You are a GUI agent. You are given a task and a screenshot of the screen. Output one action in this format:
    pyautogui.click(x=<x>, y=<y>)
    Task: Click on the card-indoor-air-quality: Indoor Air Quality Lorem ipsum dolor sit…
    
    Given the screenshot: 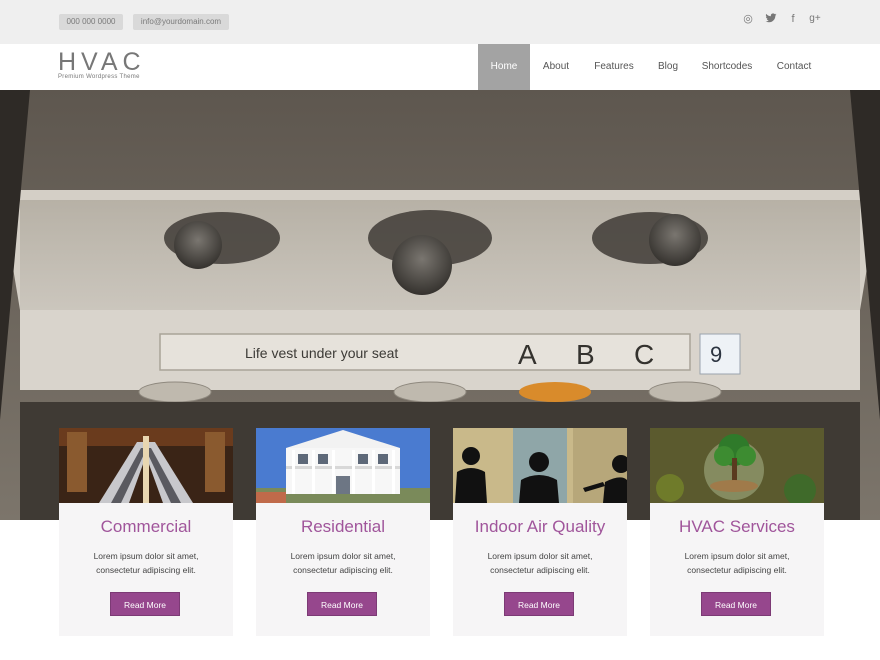 What is the action you would take?
    pyautogui.click(x=540, y=532)
    